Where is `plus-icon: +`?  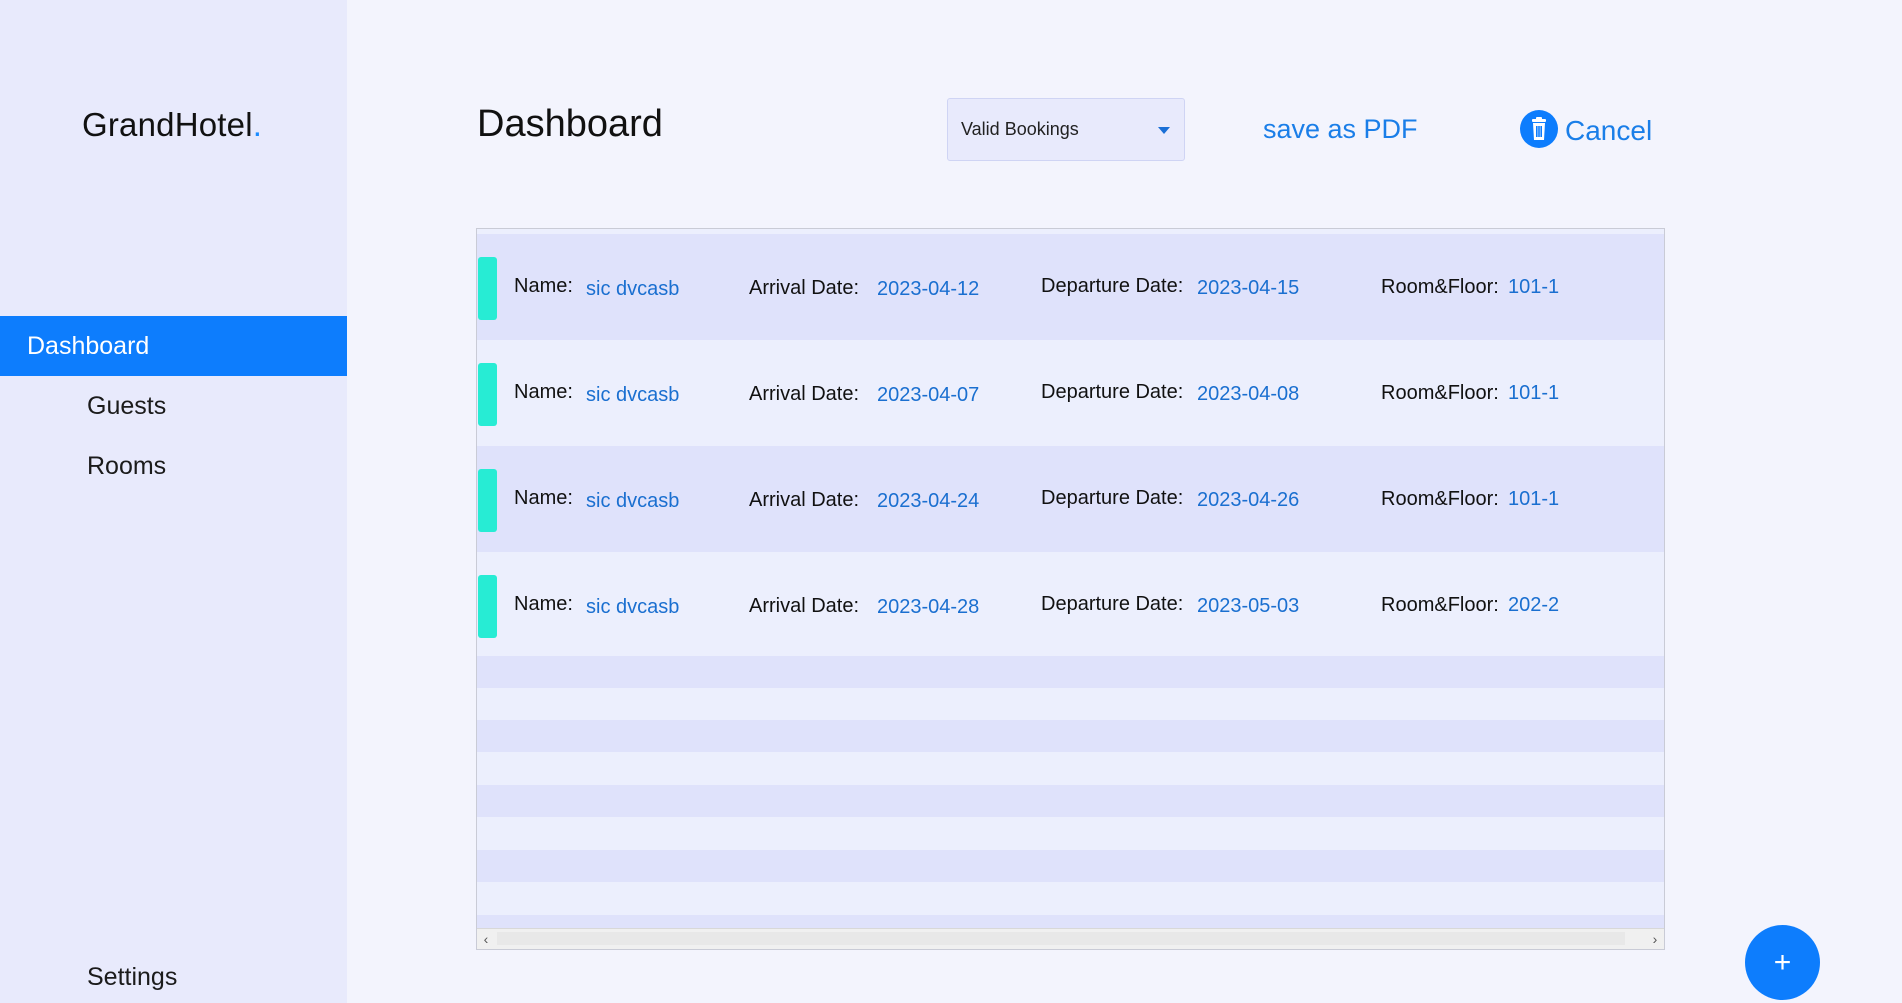
plus-icon: + is located at coordinates (1782, 962).